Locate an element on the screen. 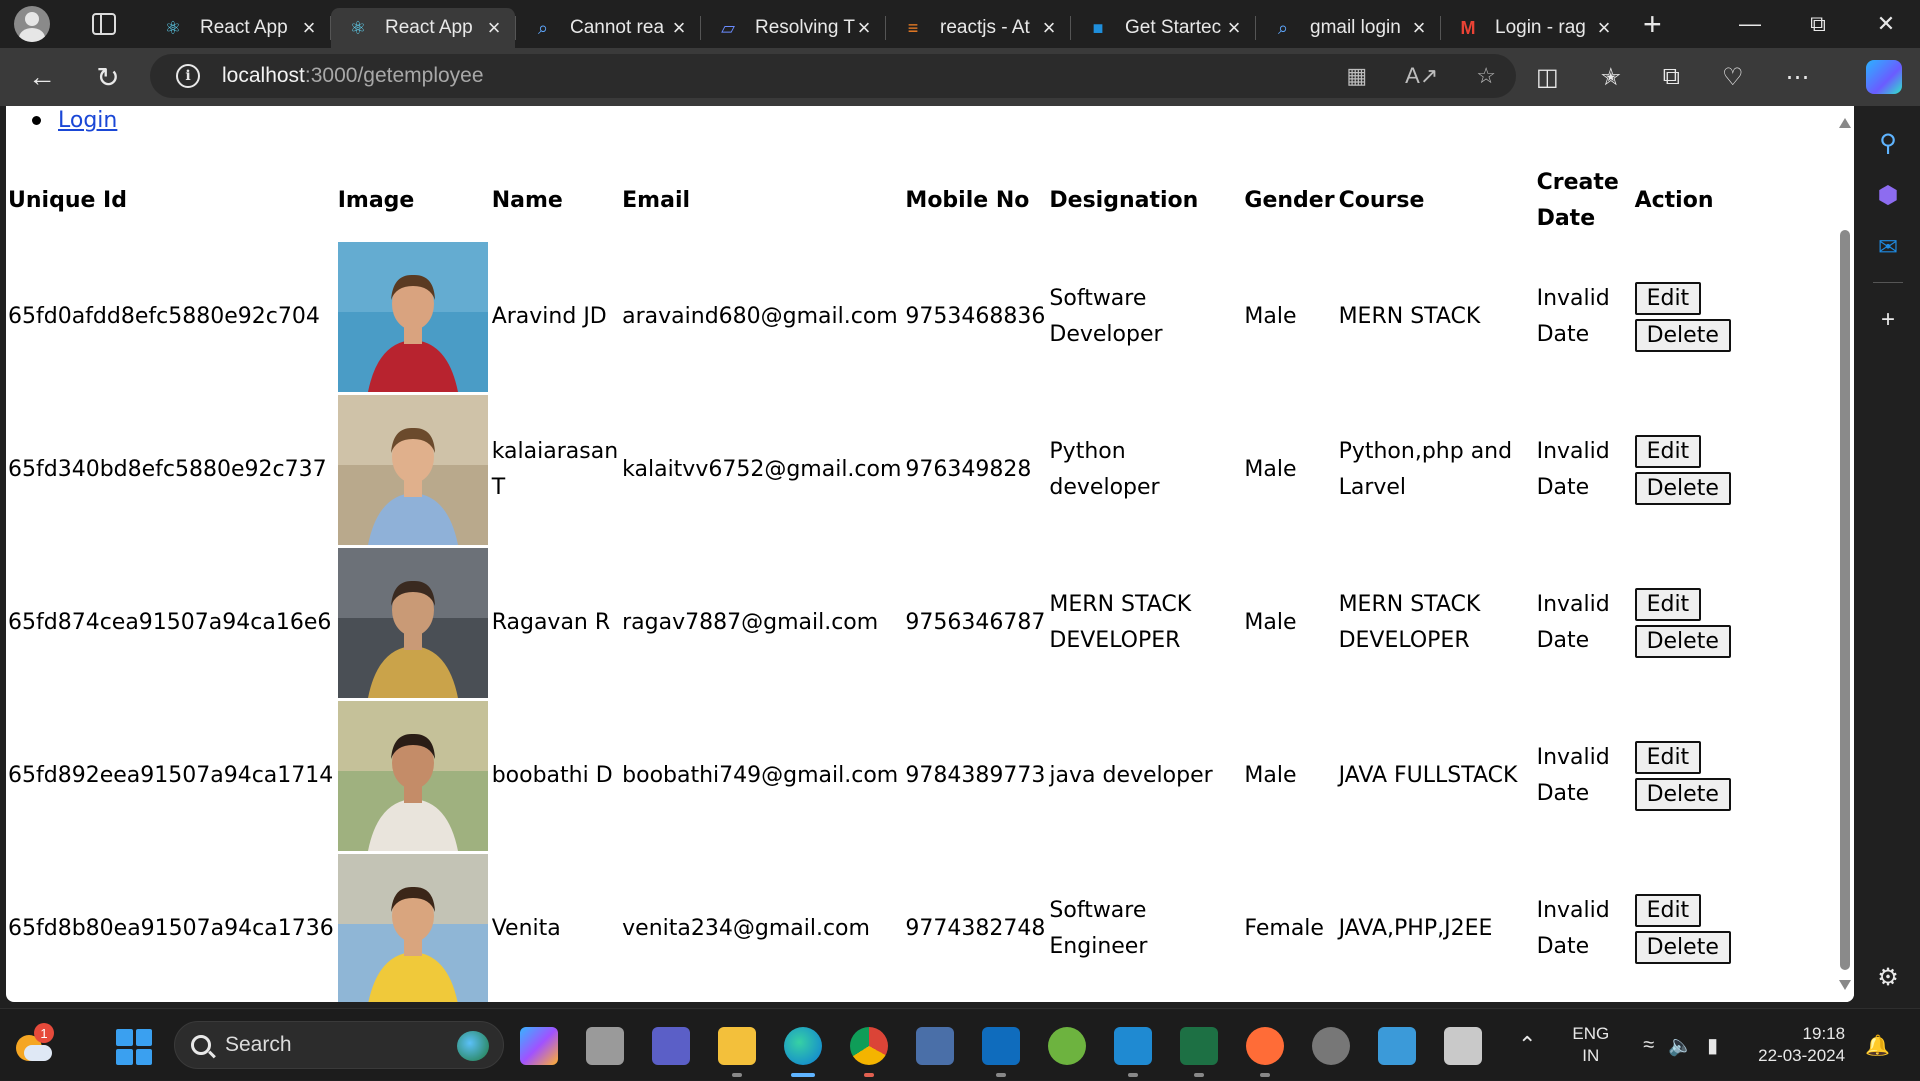 The image size is (1920, 1081). action-cell: Edit Delete is located at coordinates (1688, 775).